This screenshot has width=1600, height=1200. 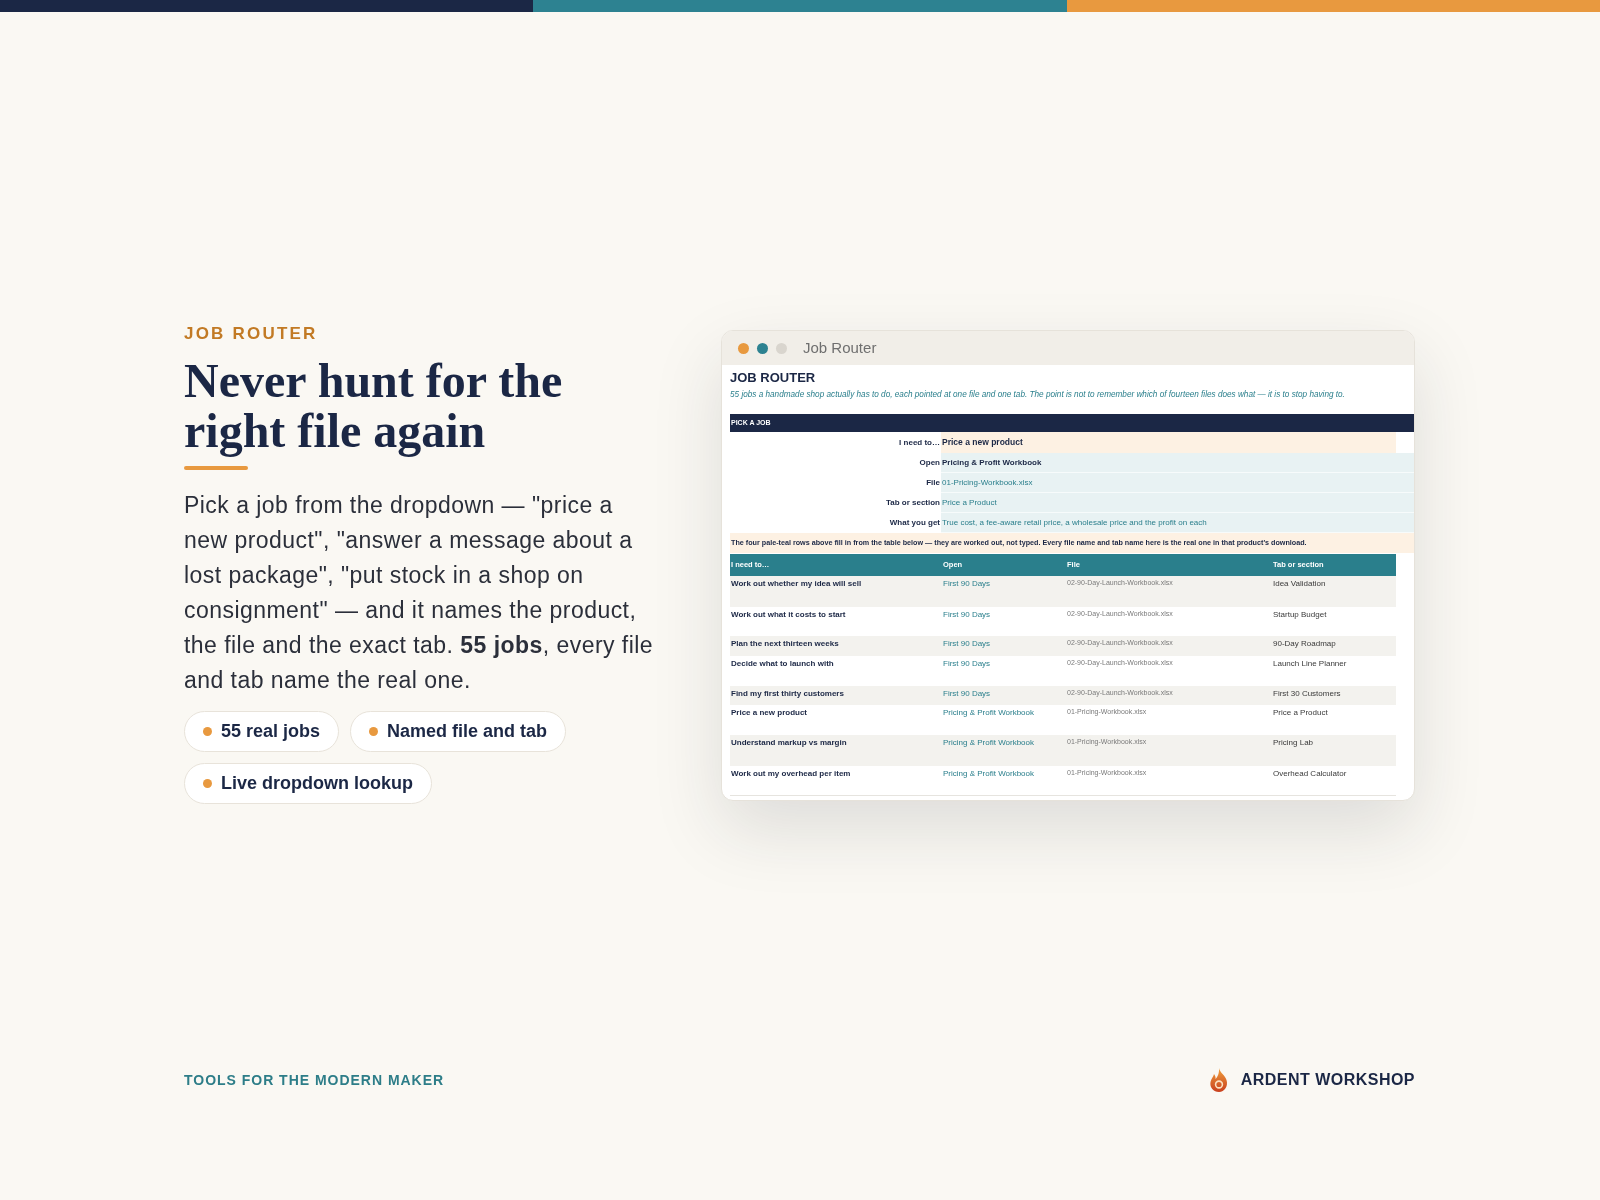 What do you see at coordinates (1037, 395) in the screenshot?
I see `sheet-subtitle: 55 jobs a handmade shop actually has to do, each pointed at one file and one tab. The point is not to remember which of fourteen files does what — it is to stop having to.` at bounding box center [1037, 395].